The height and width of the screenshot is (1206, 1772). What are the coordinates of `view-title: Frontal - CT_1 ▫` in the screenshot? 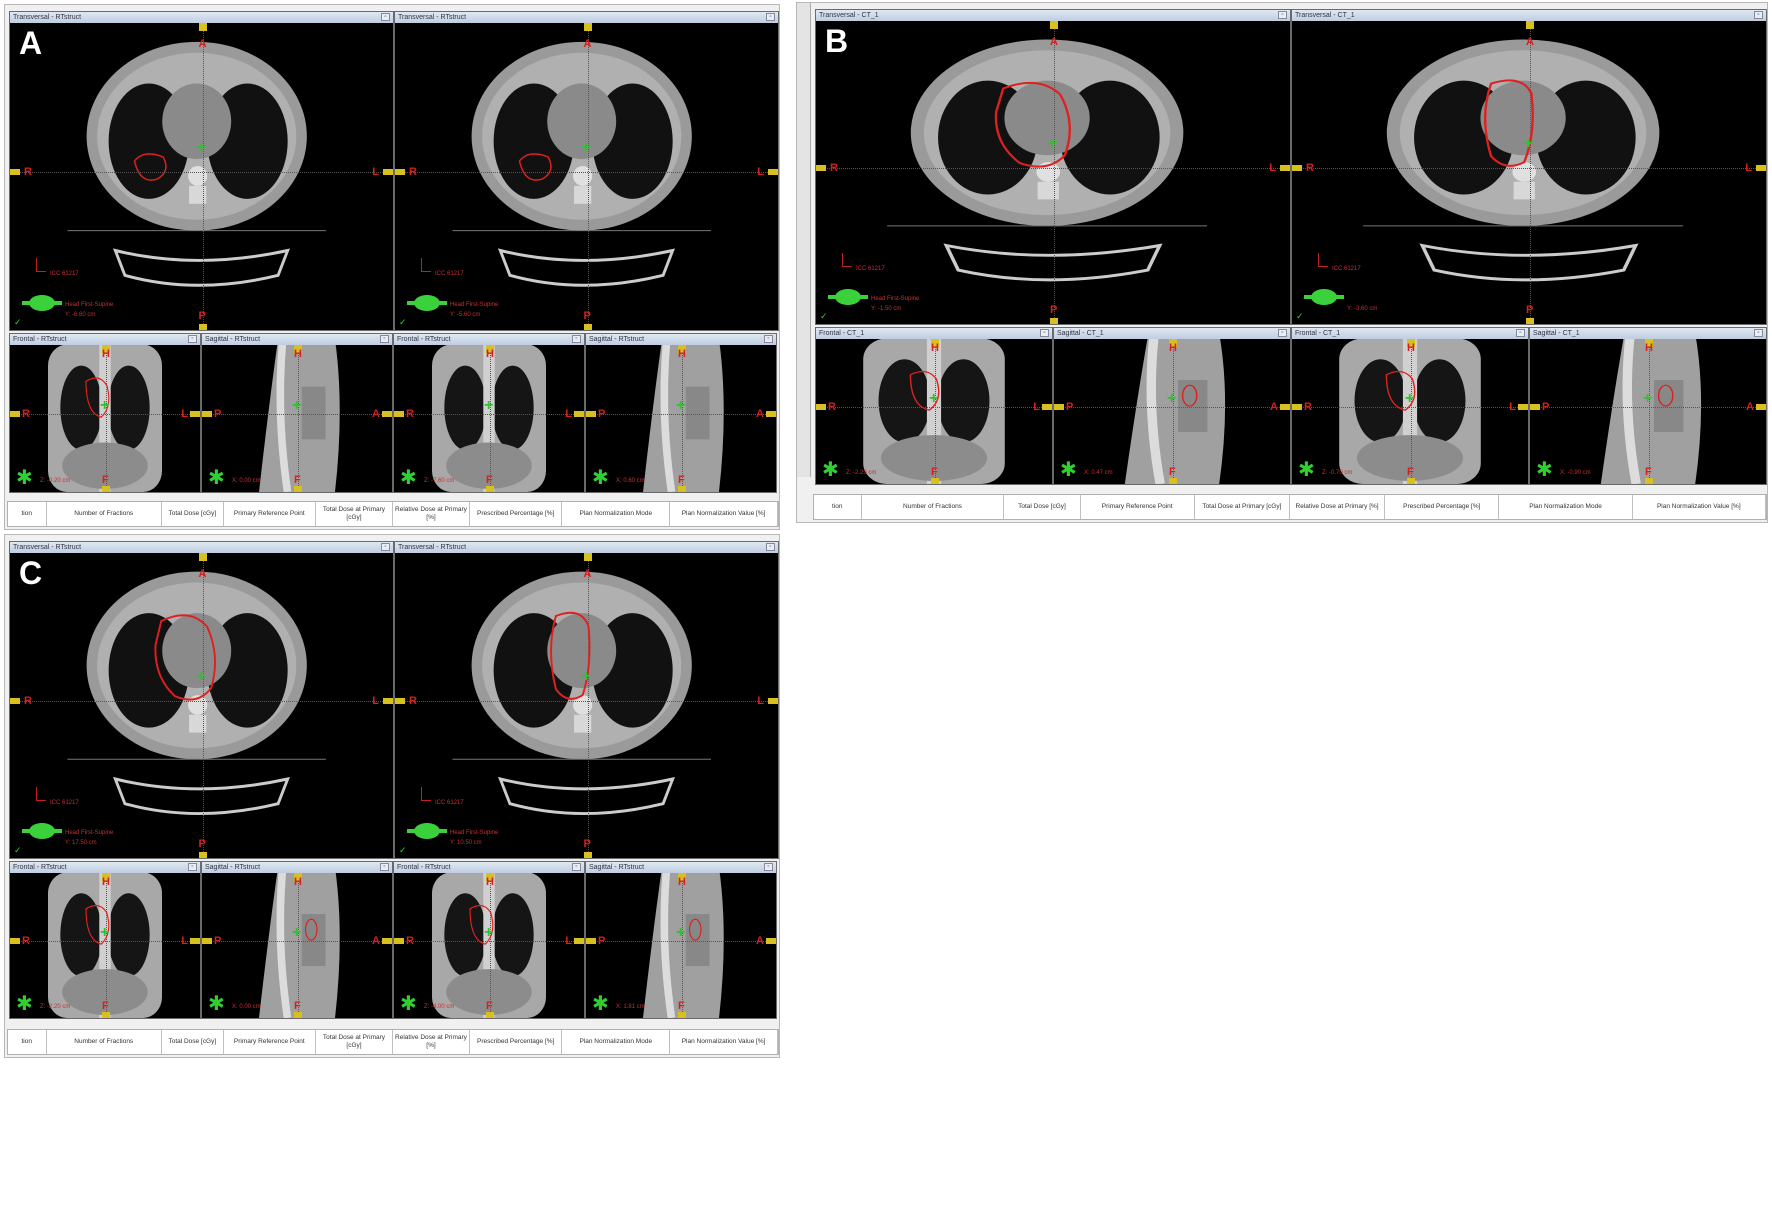 It's located at (1410, 333).